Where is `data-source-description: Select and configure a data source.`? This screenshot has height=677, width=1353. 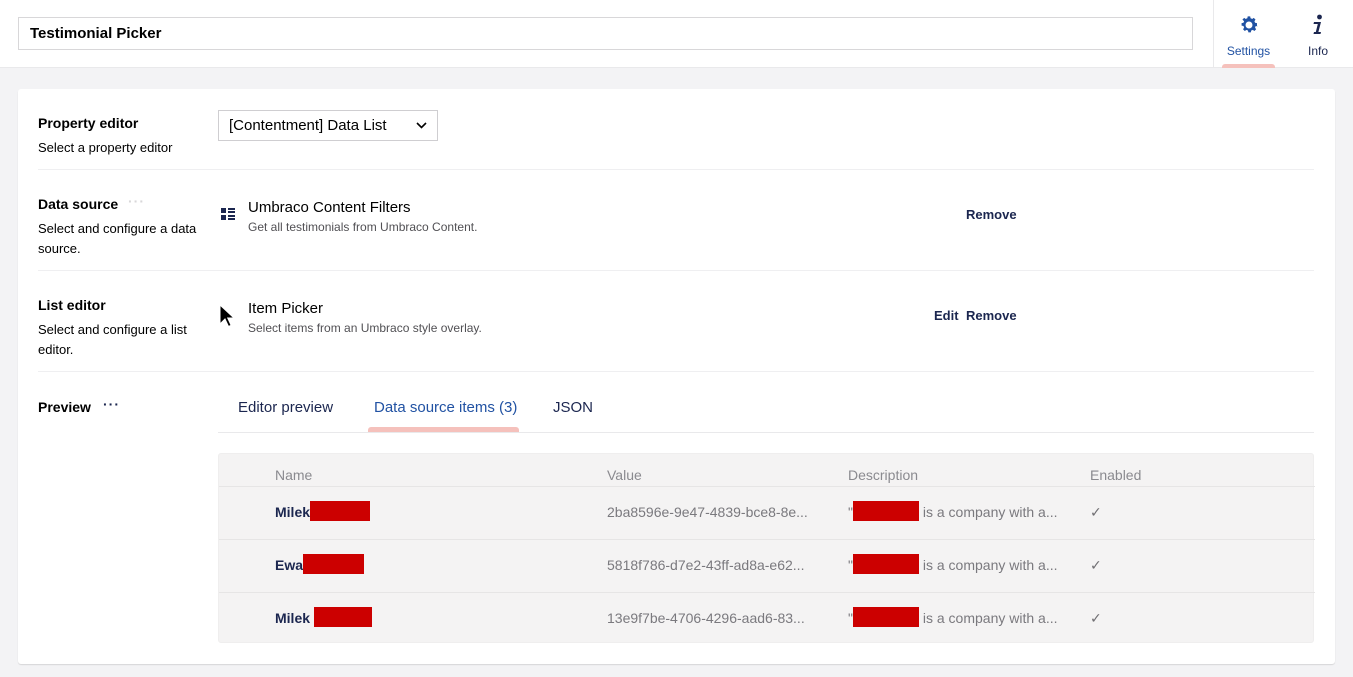
data-source-description: Select and configure a data source. is located at coordinates (117, 238).